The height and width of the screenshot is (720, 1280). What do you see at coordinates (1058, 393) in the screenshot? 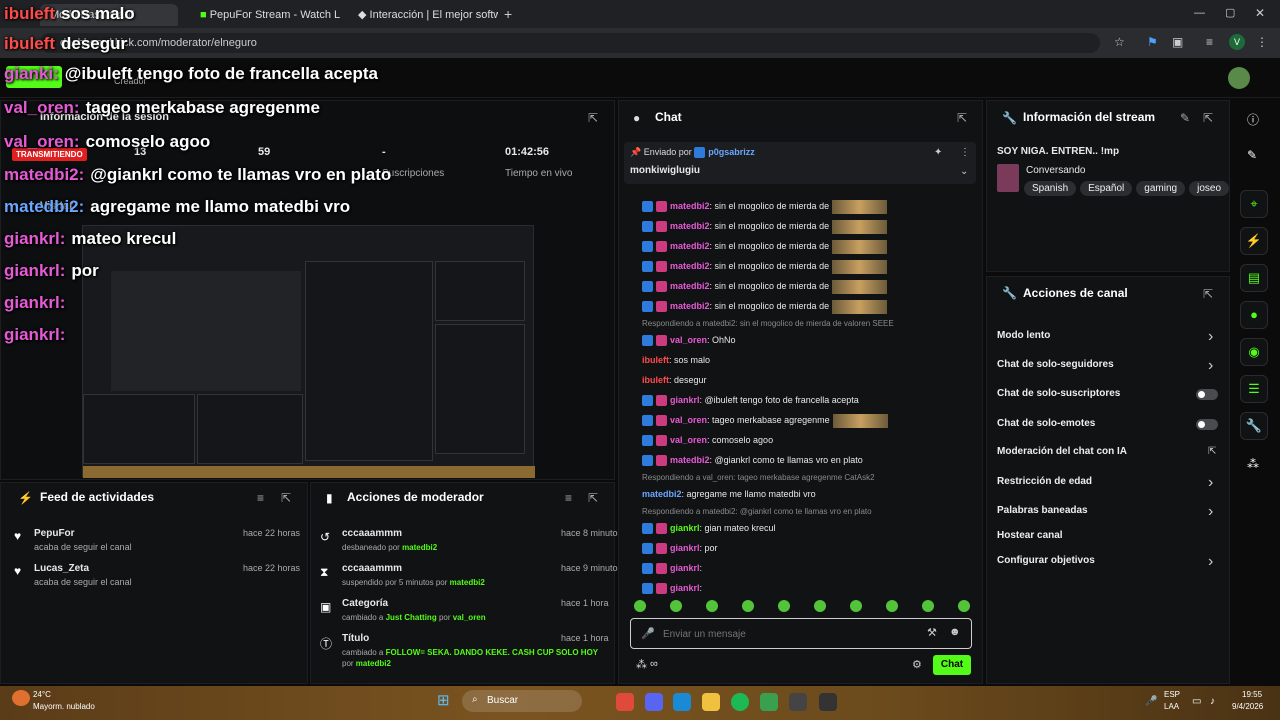
I see `channel-action-item: Chat de solo-suscriptores` at bounding box center [1058, 393].